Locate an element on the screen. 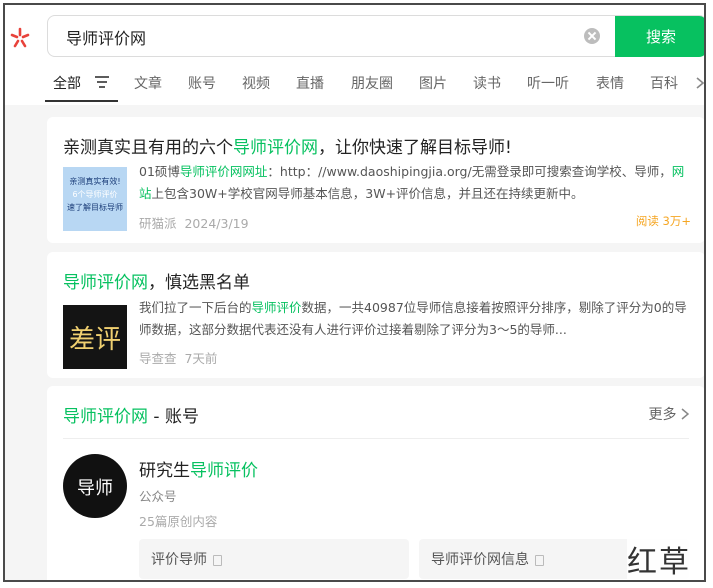 The image size is (713, 588). account-menu-chip: 评价导师 is located at coordinates (274, 559).